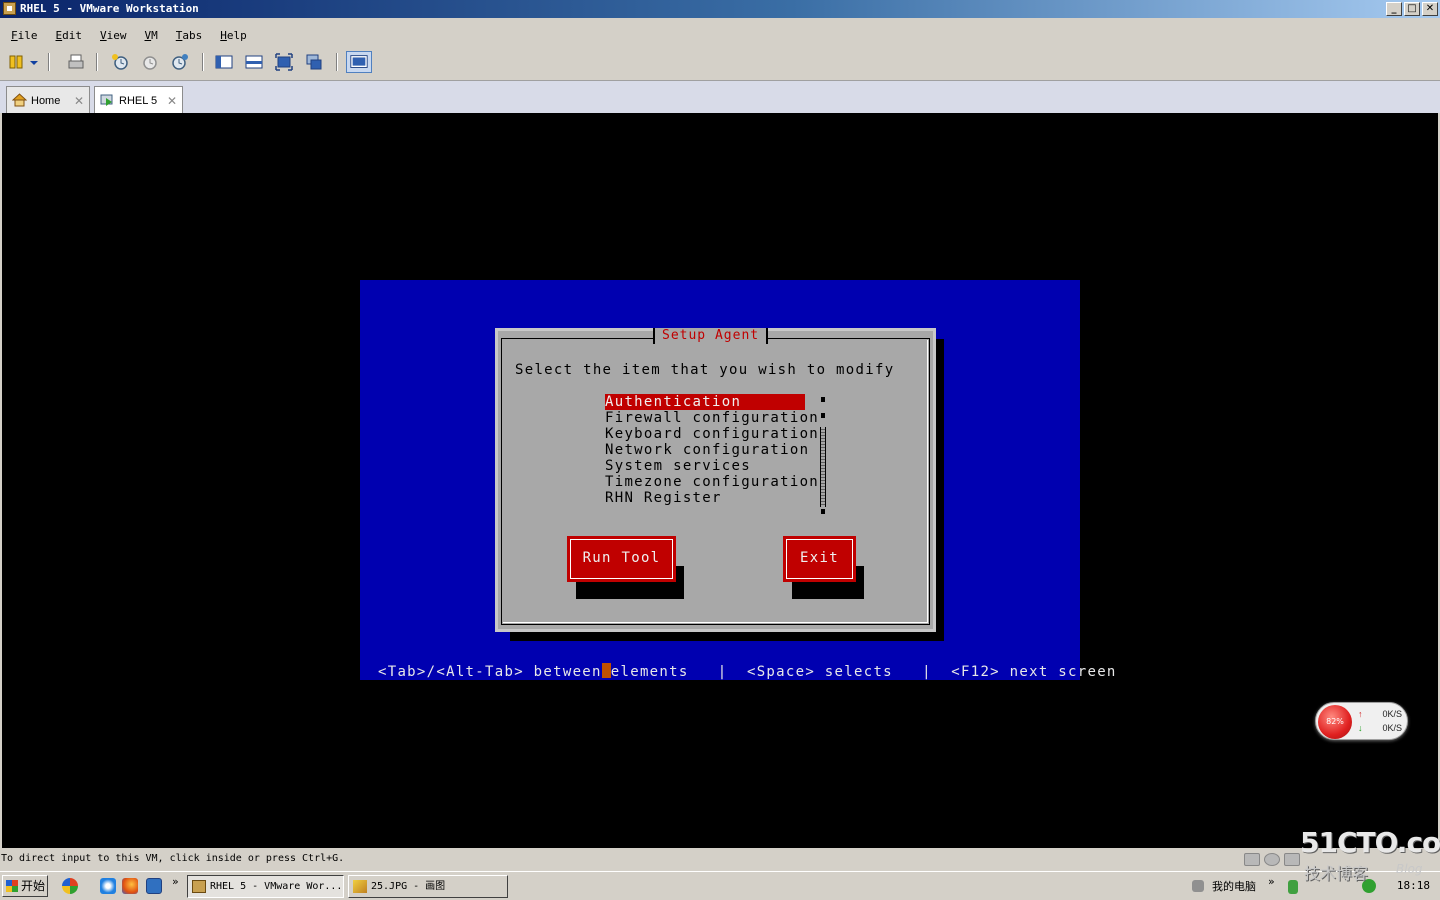 The width and height of the screenshot is (1440, 900). Describe the element at coordinates (149, 36) in the screenshot. I see `menu-vm: VM` at that location.